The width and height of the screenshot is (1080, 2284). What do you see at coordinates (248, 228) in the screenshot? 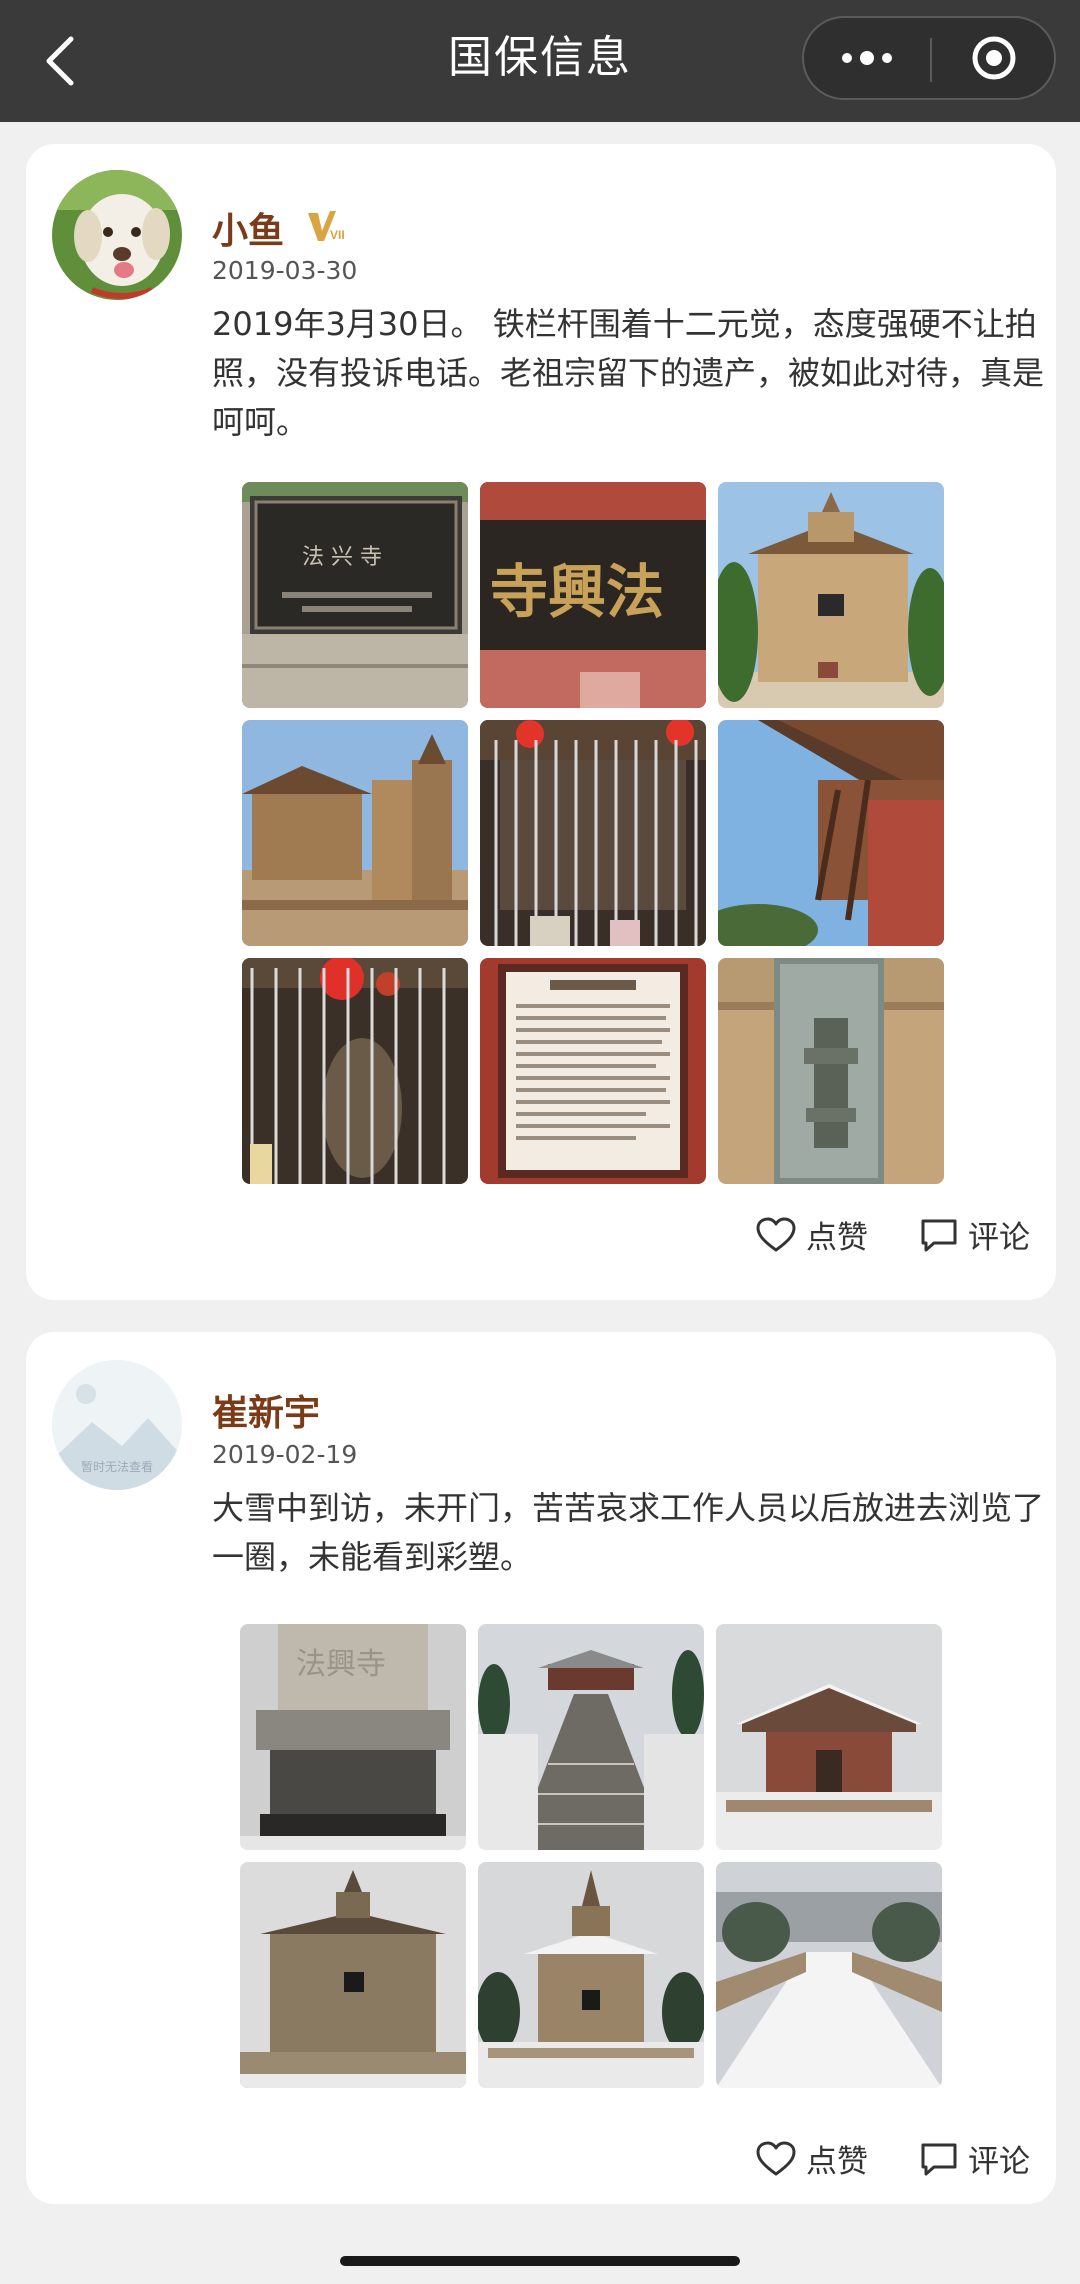
I see `user-name: 小鱼` at bounding box center [248, 228].